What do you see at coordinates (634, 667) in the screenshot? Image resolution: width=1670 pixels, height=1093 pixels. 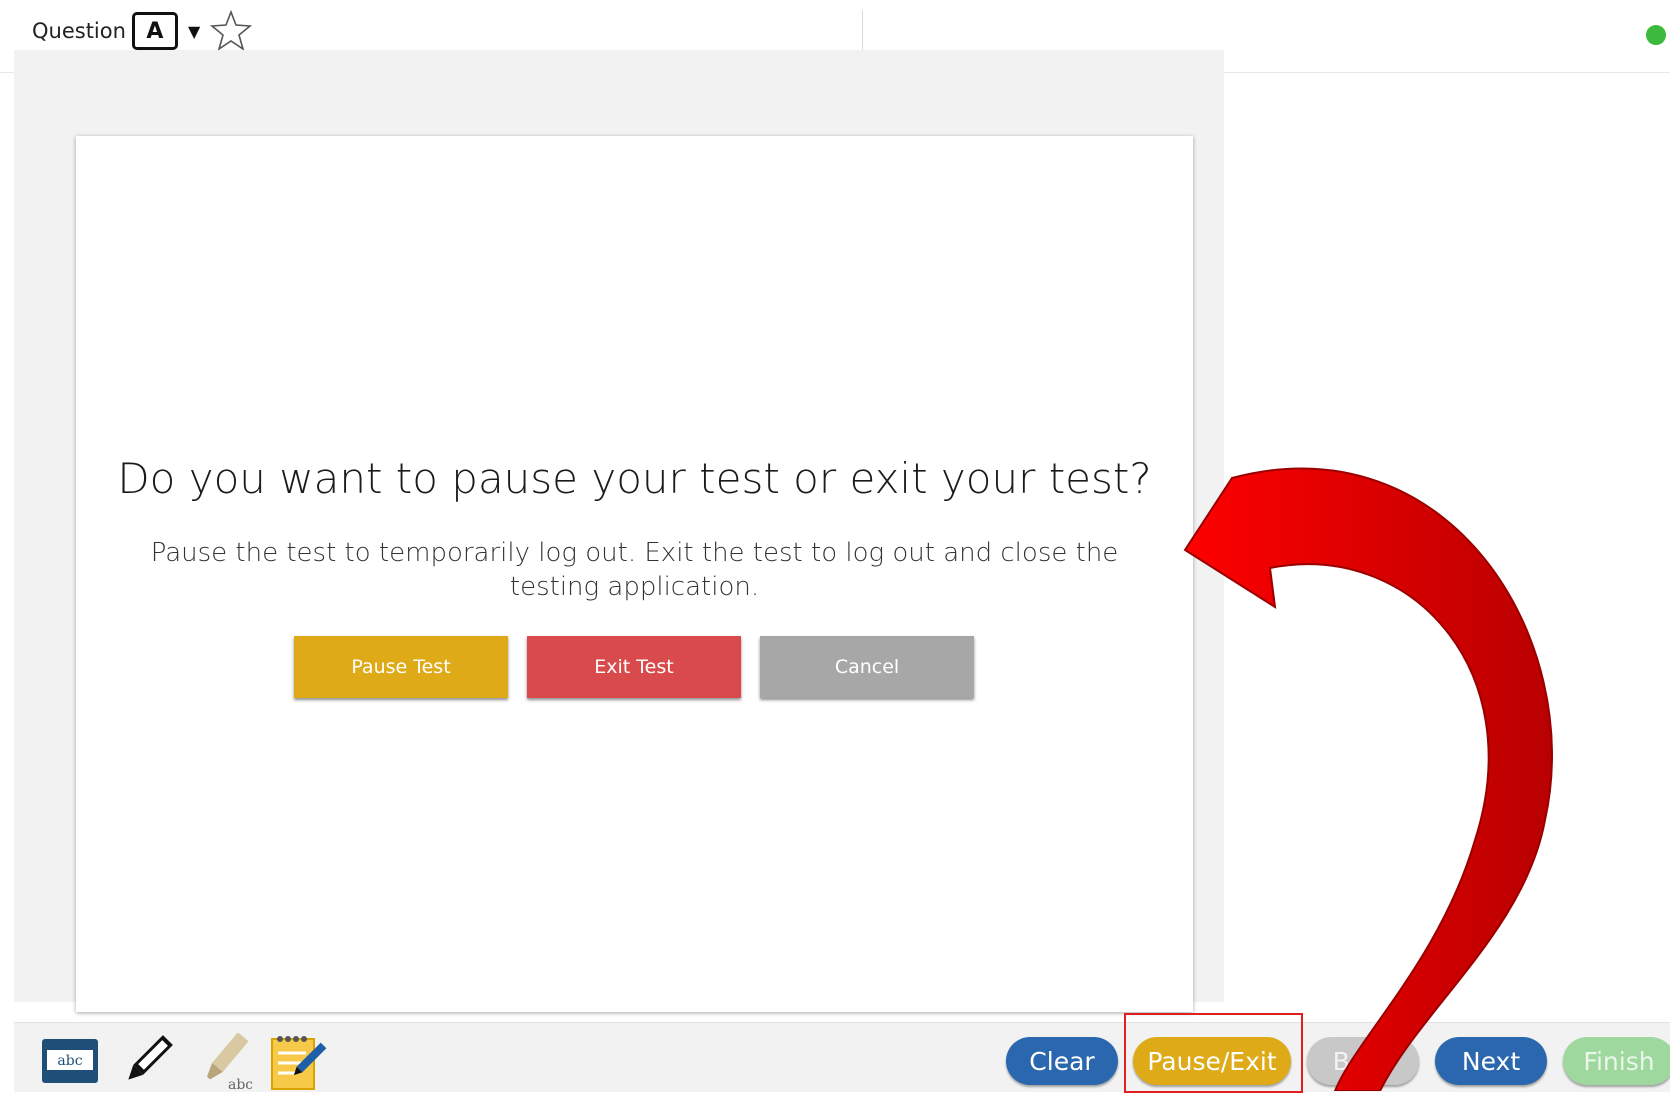 I see `exit-test-button: Exit Test` at bounding box center [634, 667].